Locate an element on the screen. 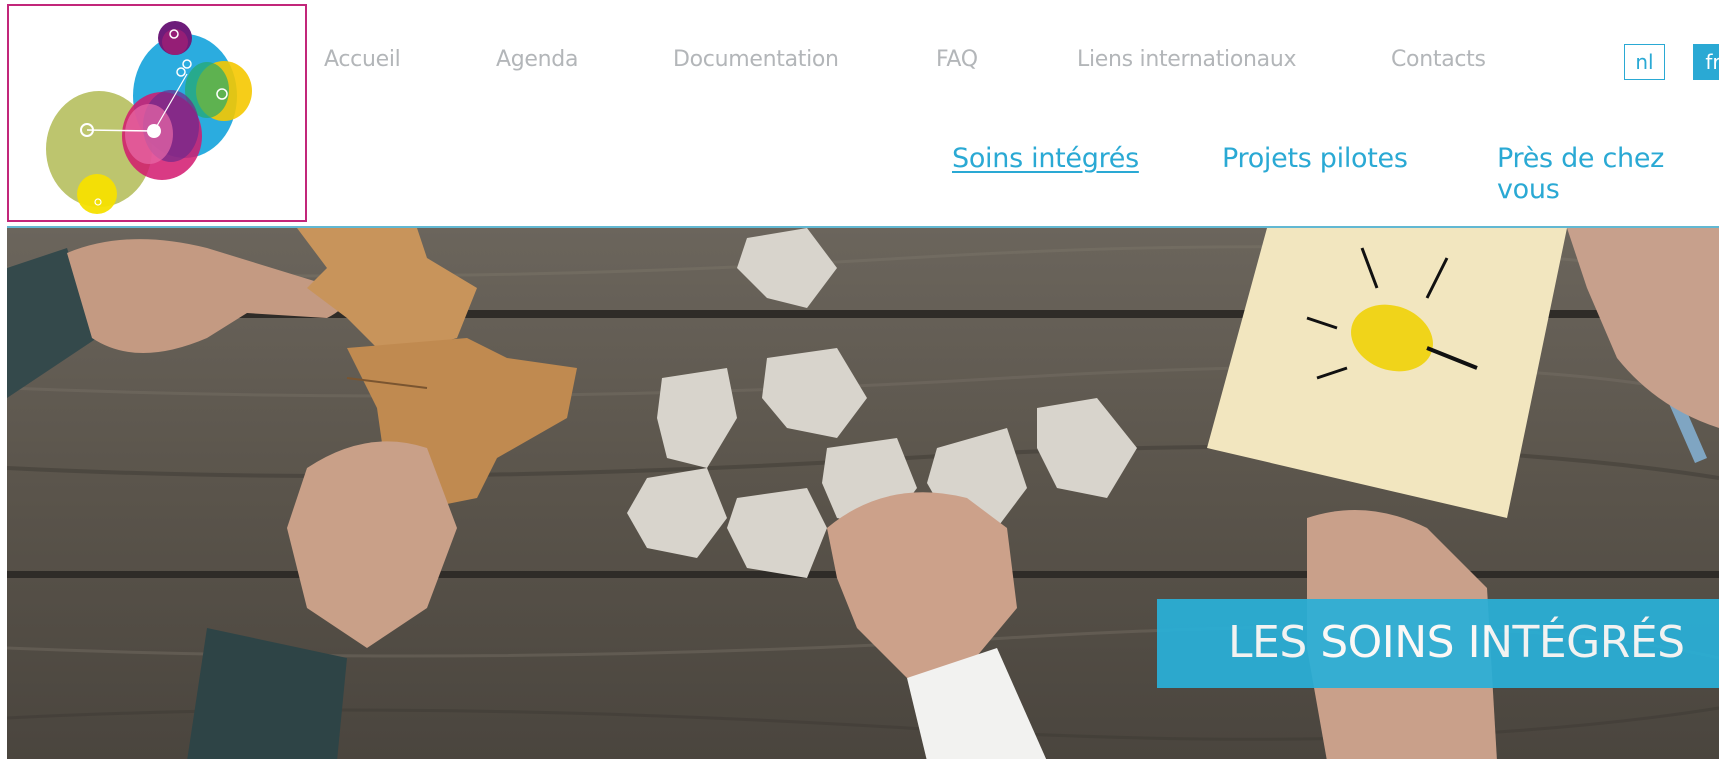  site-logo is located at coordinates (157, 113).